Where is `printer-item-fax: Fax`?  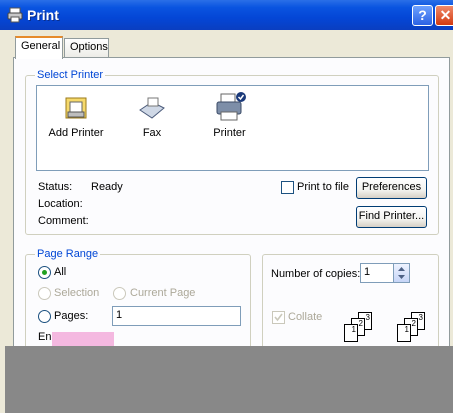 printer-item-fax: Fax is located at coordinates (152, 115).